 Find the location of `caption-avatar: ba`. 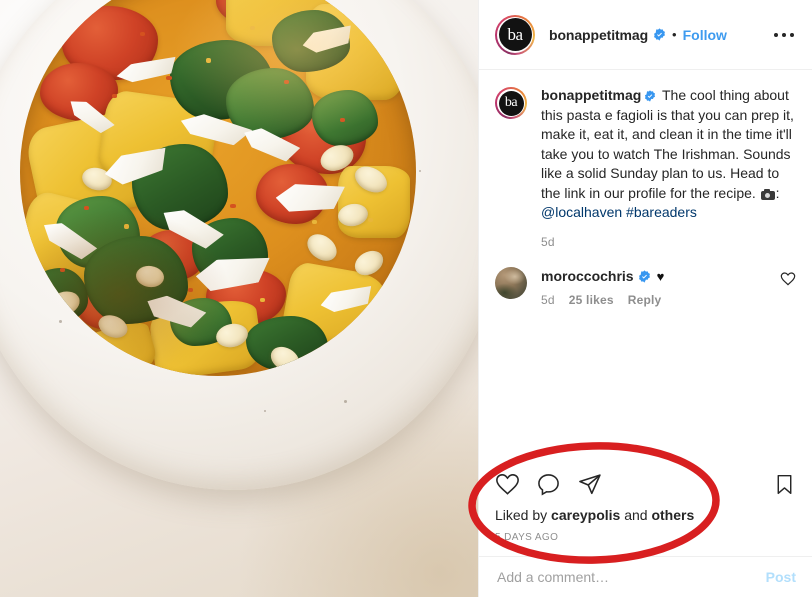

caption-avatar: ba is located at coordinates (511, 103).